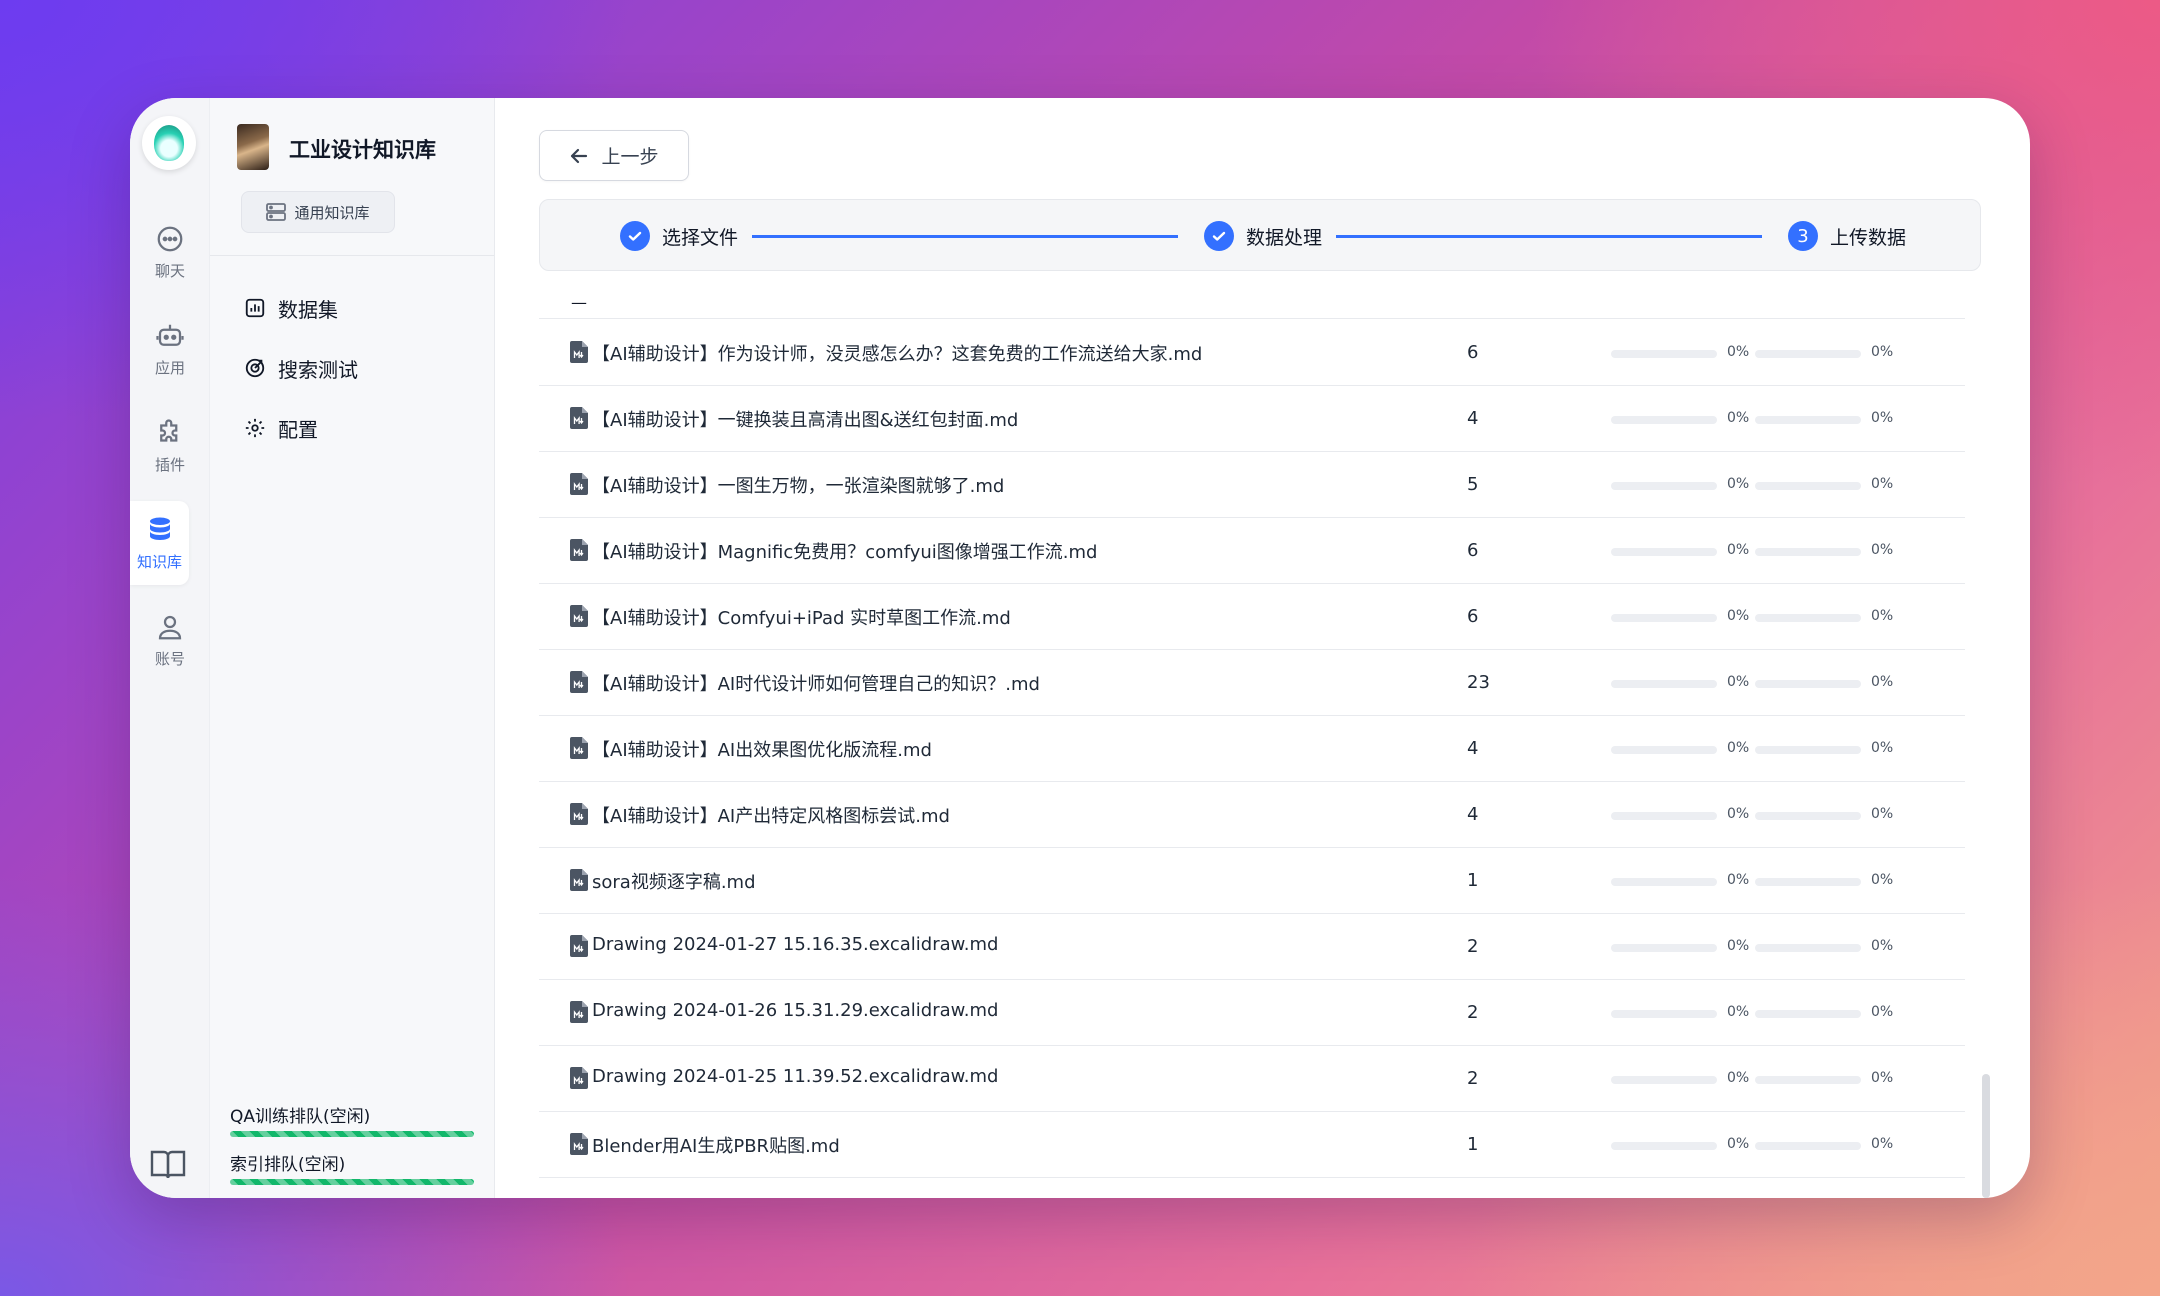  Describe the element at coordinates (1252, 301) in the screenshot. I see `list-top-row: —` at that location.